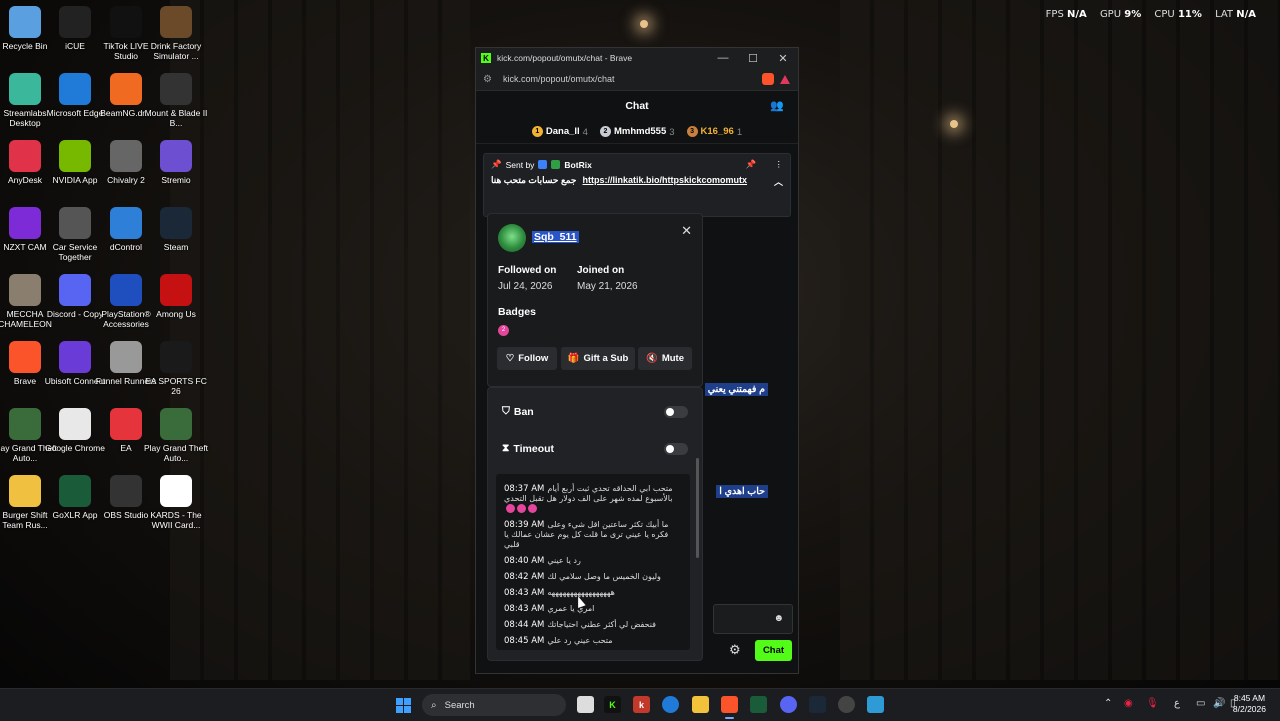  Describe the element at coordinates (758, 704) in the screenshot. I see `goxlr-taskbar-icon` at that location.